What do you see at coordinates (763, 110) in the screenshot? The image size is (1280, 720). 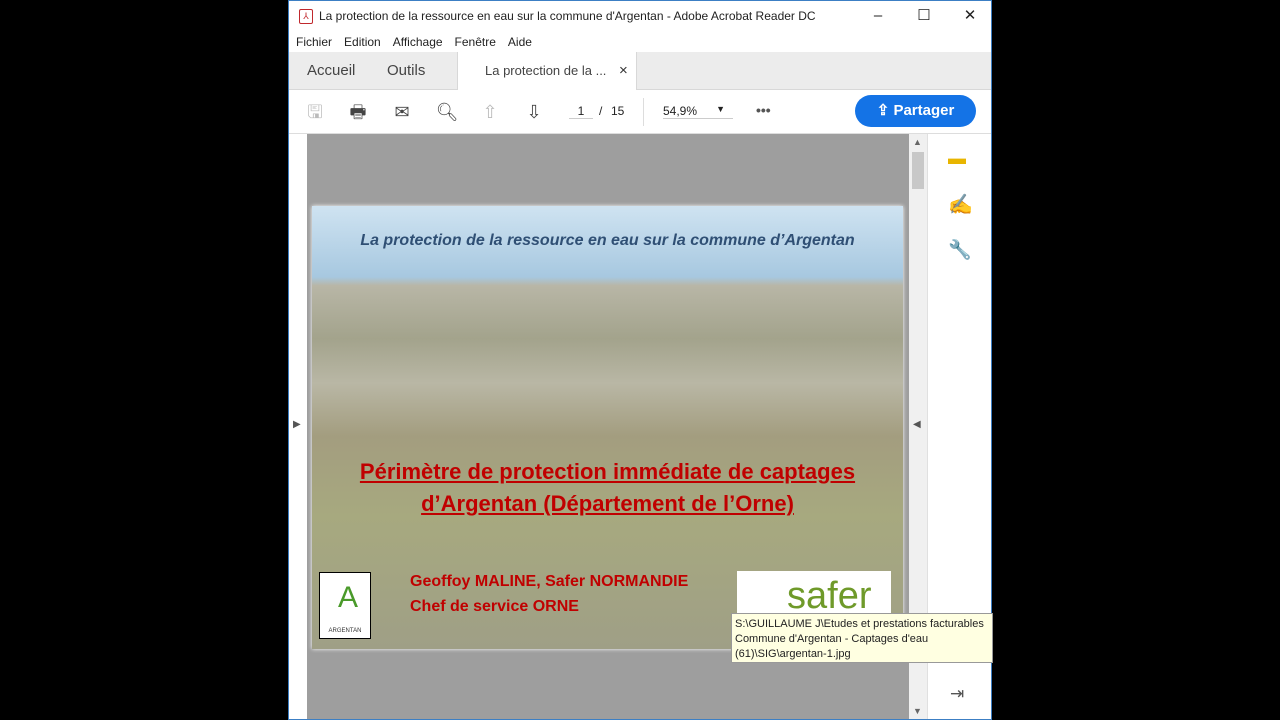 I see `more-tools-icon: •••` at bounding box center [763, 110].